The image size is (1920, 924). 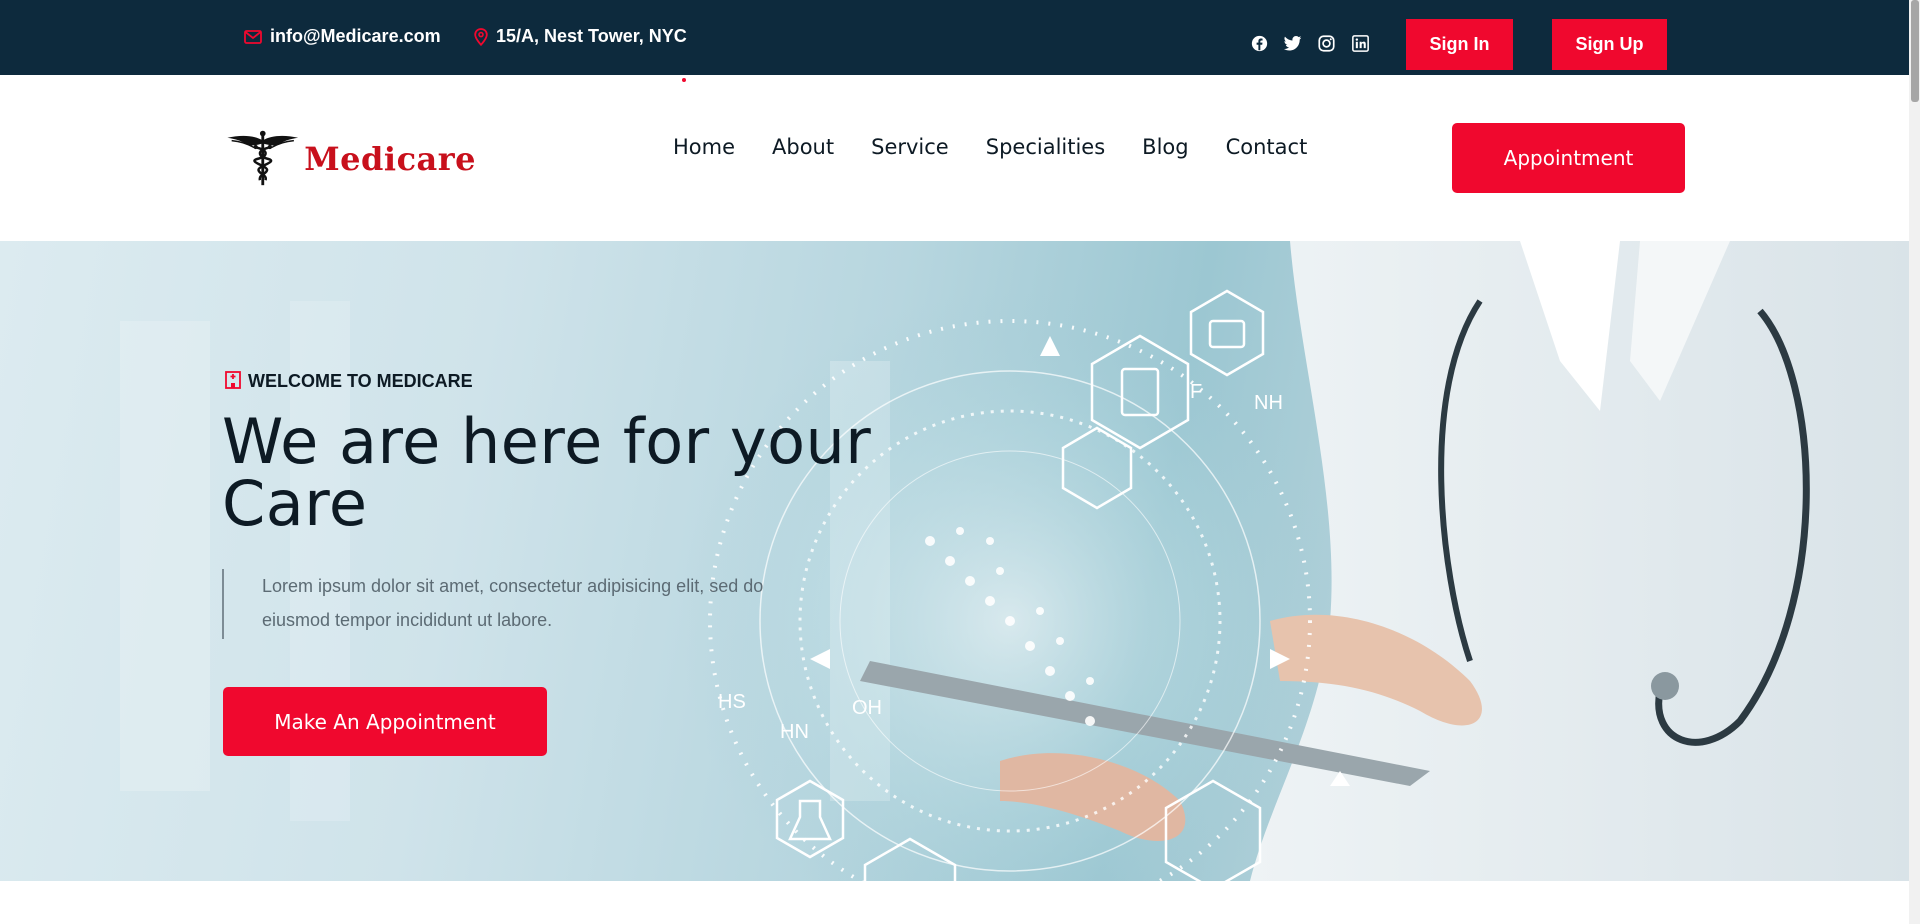 What do you see at coordinates (794, 732) in the screenshot?
I see `chem-label-hn: HN` at bounding box center [794, 732].